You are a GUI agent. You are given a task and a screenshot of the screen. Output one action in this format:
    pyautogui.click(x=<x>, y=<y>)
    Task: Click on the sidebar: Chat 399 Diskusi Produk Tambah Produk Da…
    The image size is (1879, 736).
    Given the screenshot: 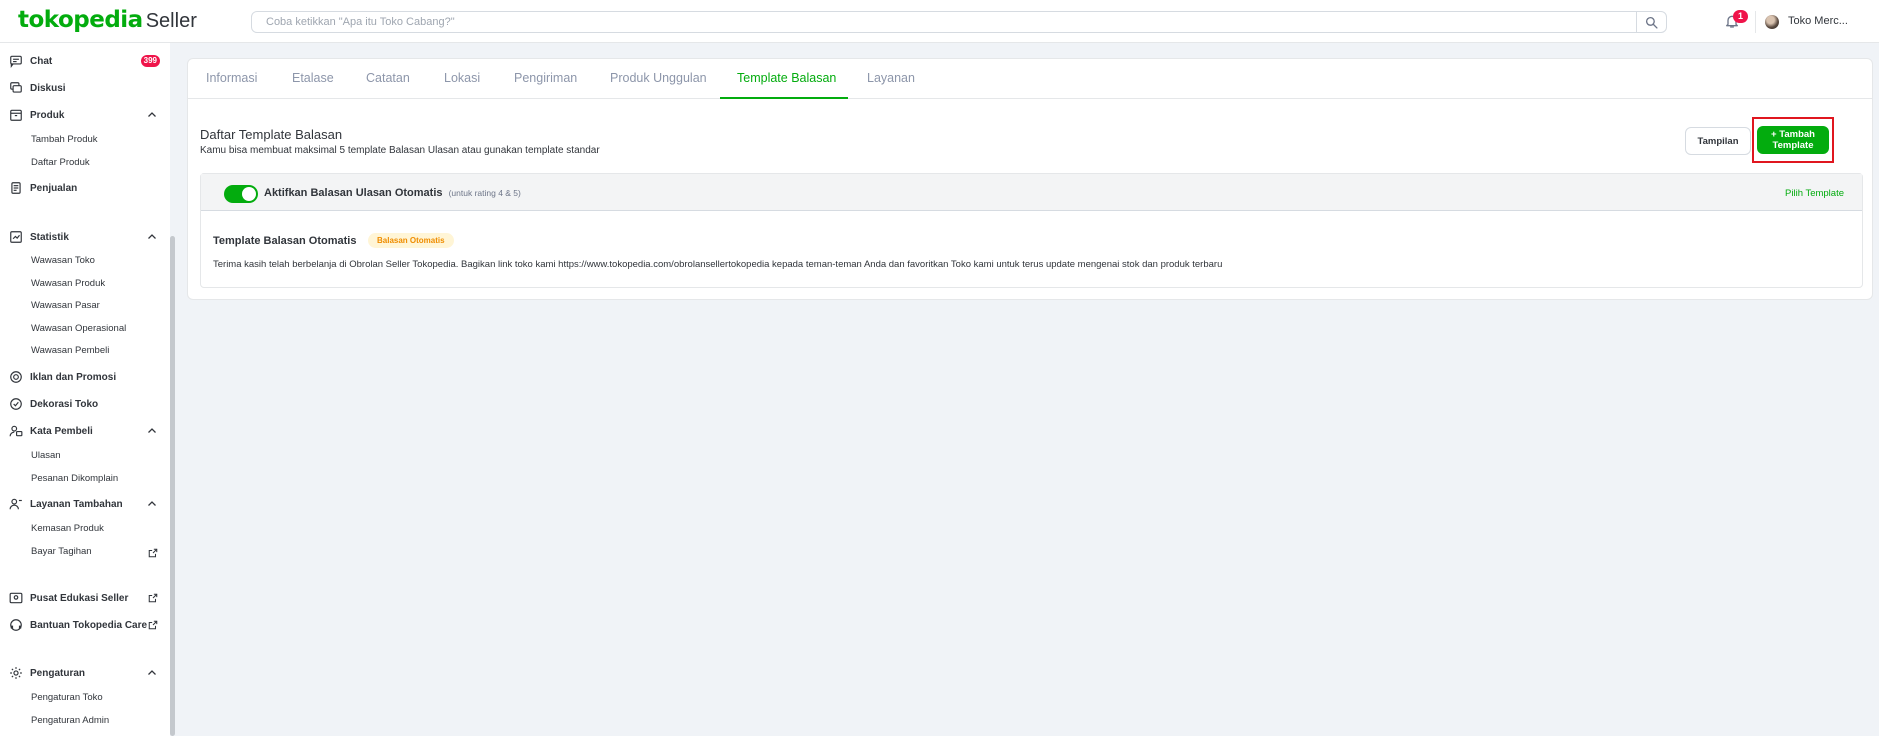 What is the action you would take?
    pyautogui.click(x=85, y=389)
    